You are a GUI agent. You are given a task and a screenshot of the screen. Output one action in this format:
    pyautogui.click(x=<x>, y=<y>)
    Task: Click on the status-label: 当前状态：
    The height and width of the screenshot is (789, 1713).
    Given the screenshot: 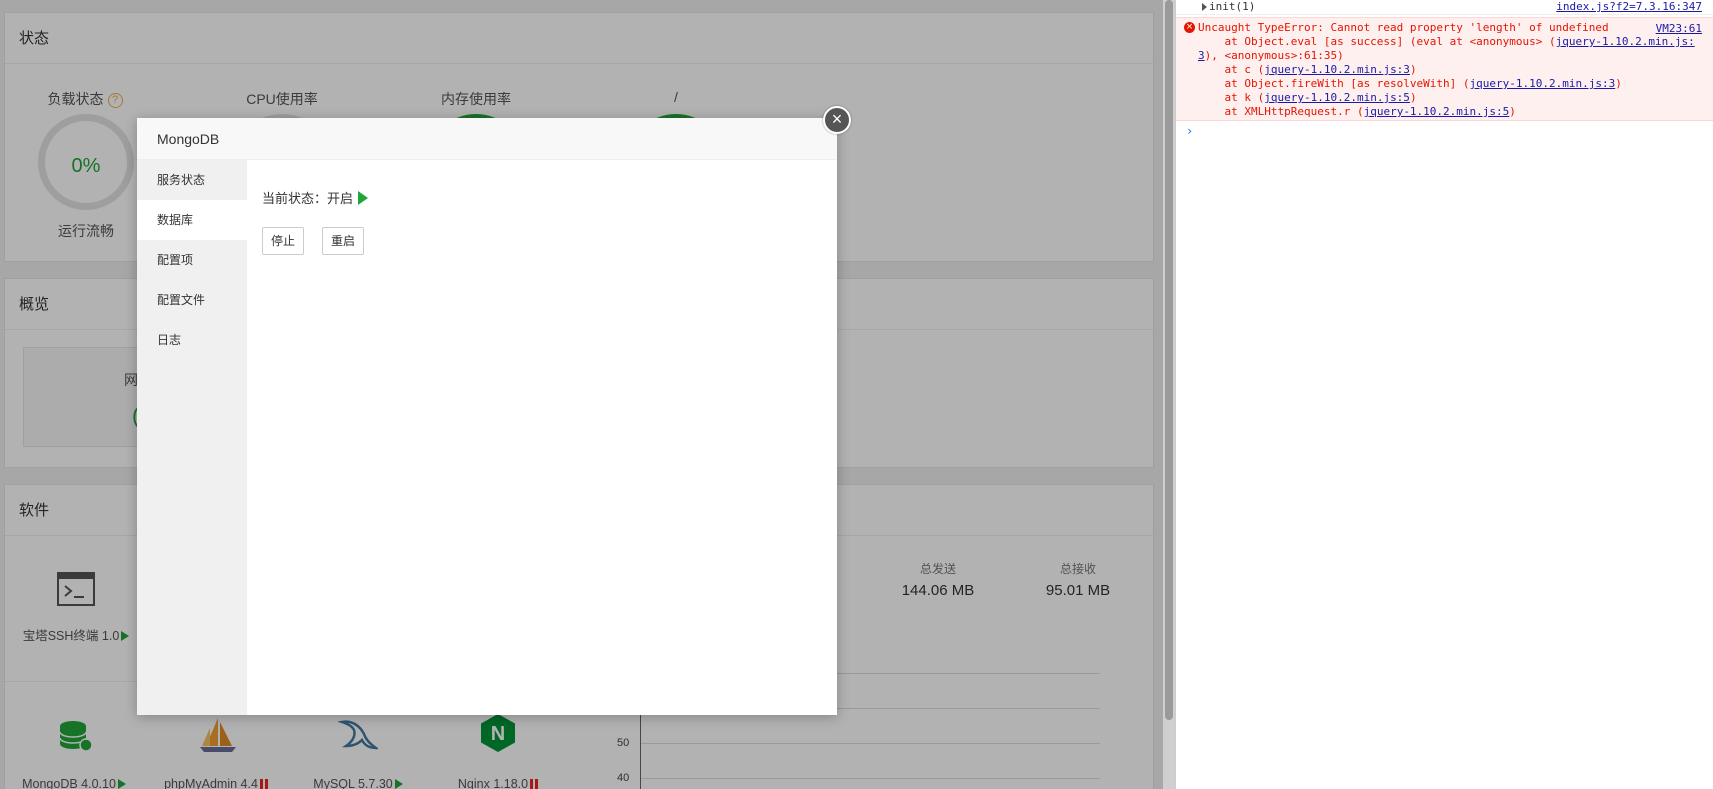 What is the action you would take?
    pyautogui.click(x=295, y=198)
    